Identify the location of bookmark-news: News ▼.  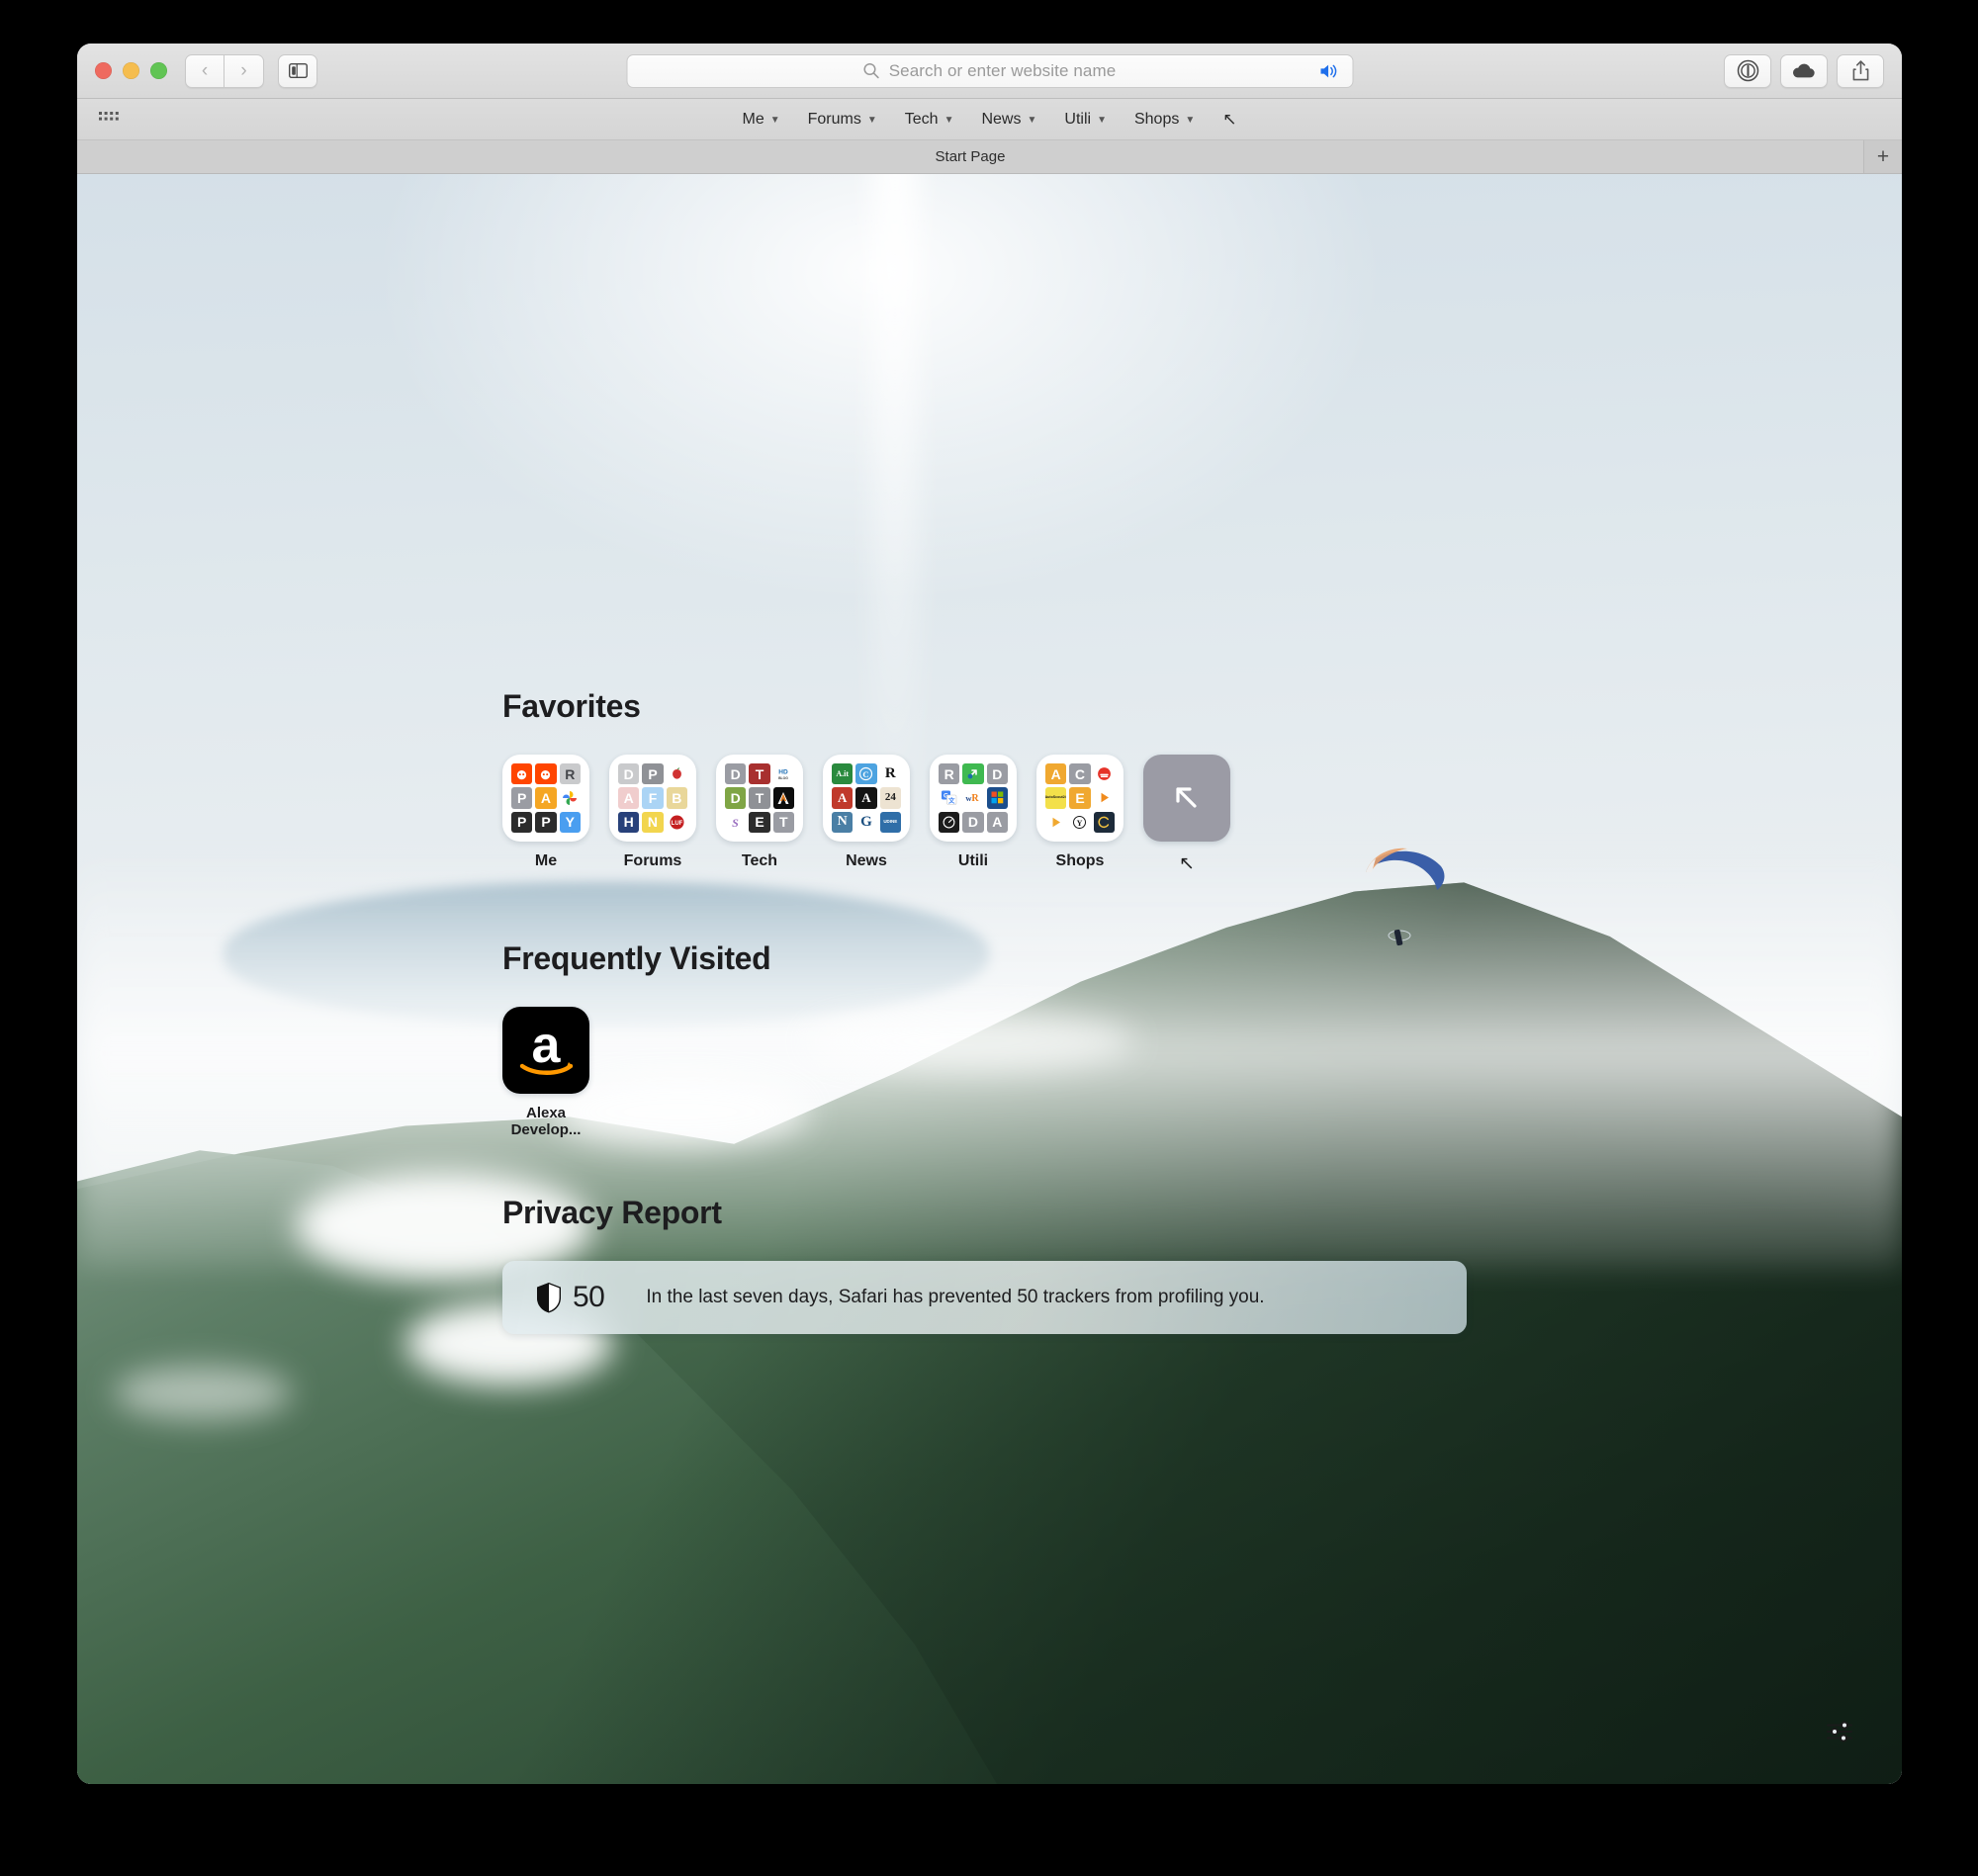
(1009, 120).